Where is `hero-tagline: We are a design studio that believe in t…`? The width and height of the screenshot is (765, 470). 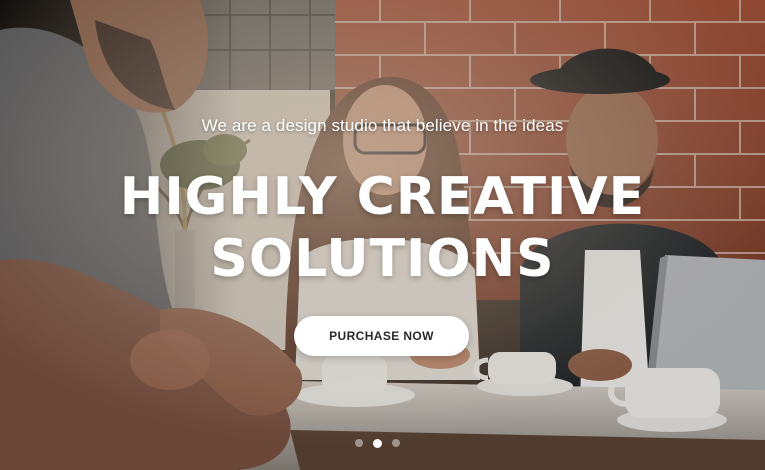 hero-tagline: We are a design studio that believe in t… is located at coordinates (382, 125).